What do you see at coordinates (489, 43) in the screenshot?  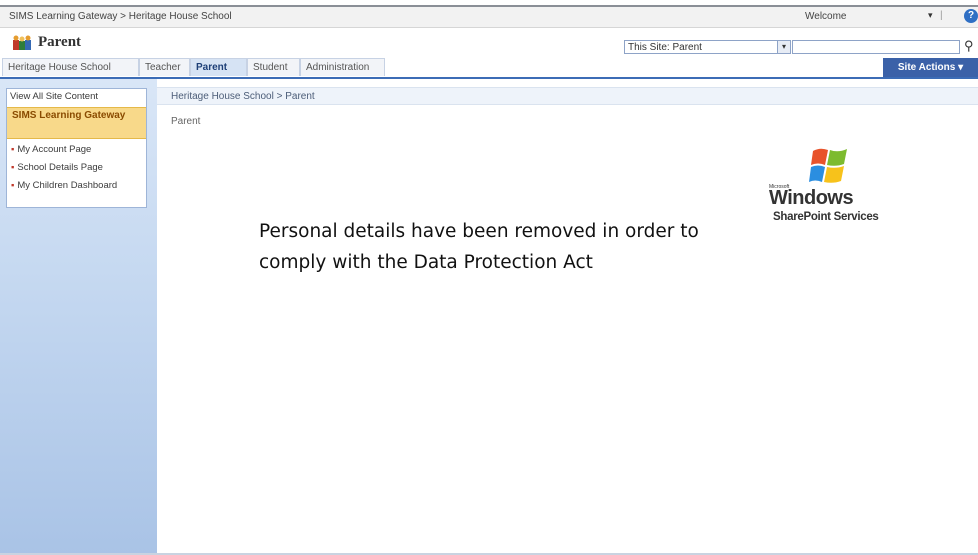 I see `site-title-row: Parent This Site: Parent ▾ ⚲` at bounding box center [489, 43].